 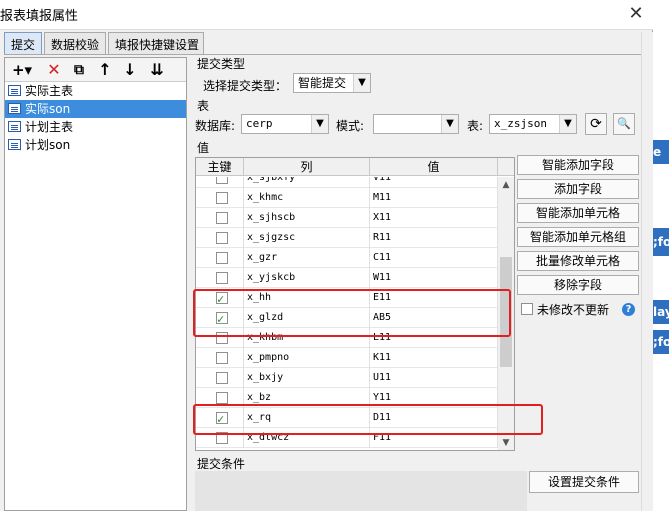 What do you see at coordinates (355, 167) in the screenshot?
I see `table-header: 主键 列 值` at bounding box center [355, 167].